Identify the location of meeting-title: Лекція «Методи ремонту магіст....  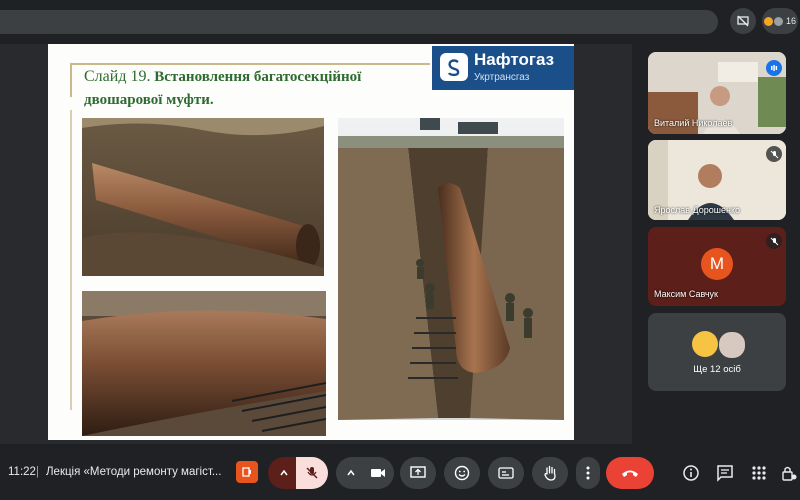
(134, 472).